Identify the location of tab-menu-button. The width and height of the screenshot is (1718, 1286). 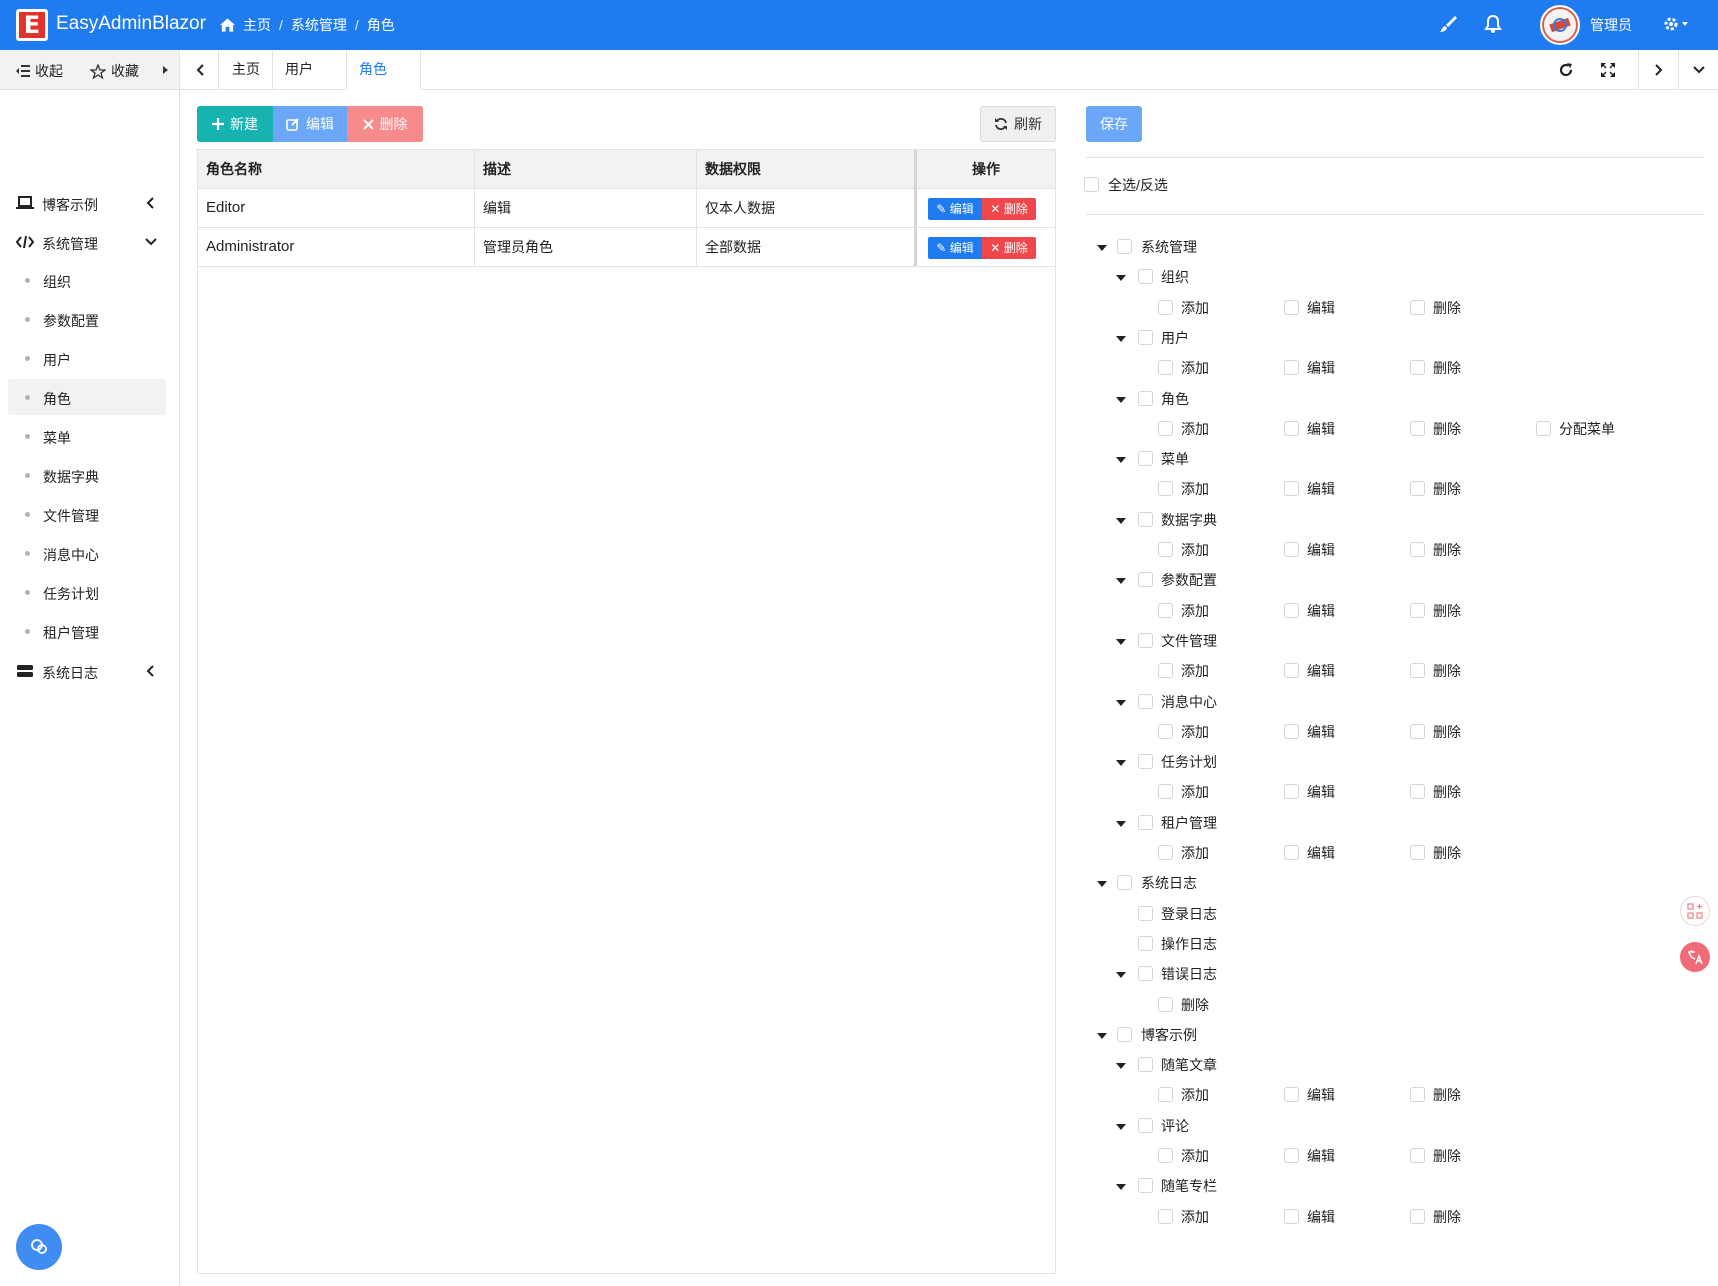
(1698, 69).